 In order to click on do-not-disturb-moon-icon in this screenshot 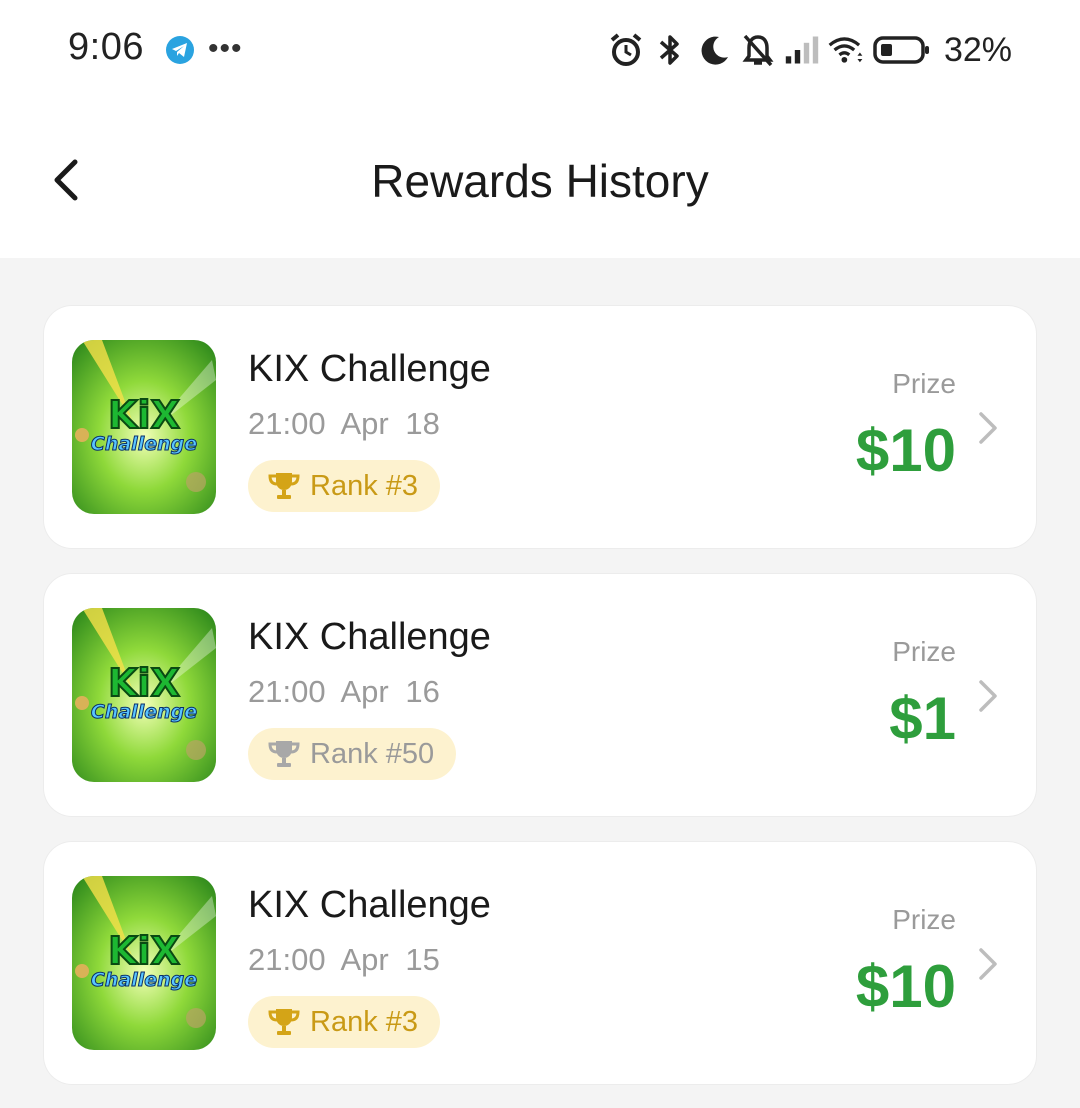, I will do `click(714, 50)`.